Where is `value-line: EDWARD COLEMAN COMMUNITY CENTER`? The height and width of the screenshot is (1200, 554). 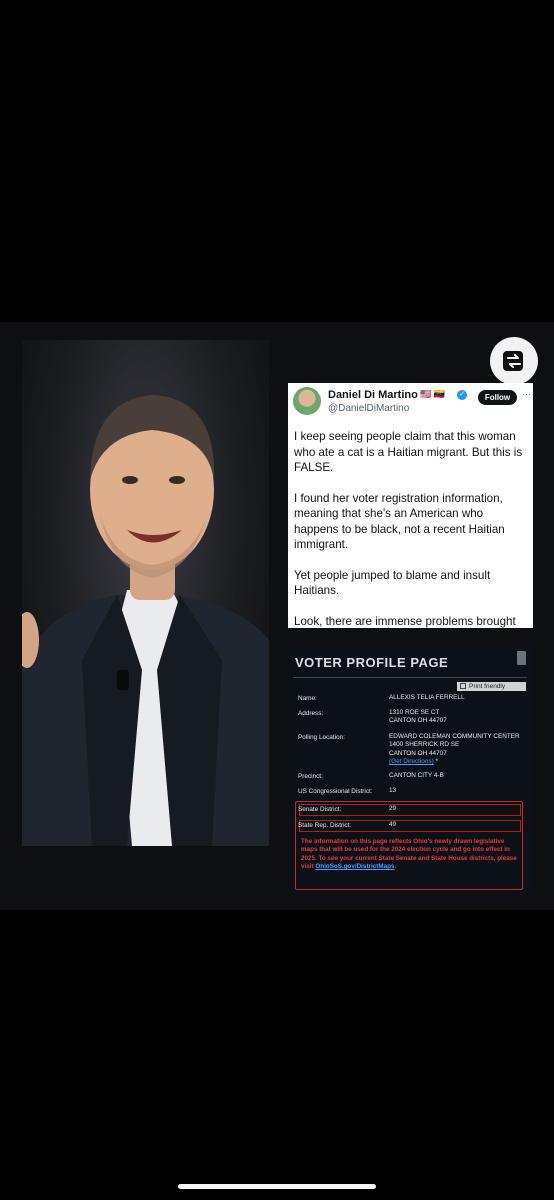
value-line: EDWARD COLEMAN COMMUNITY CENTER is located at coordinates (454, 736).